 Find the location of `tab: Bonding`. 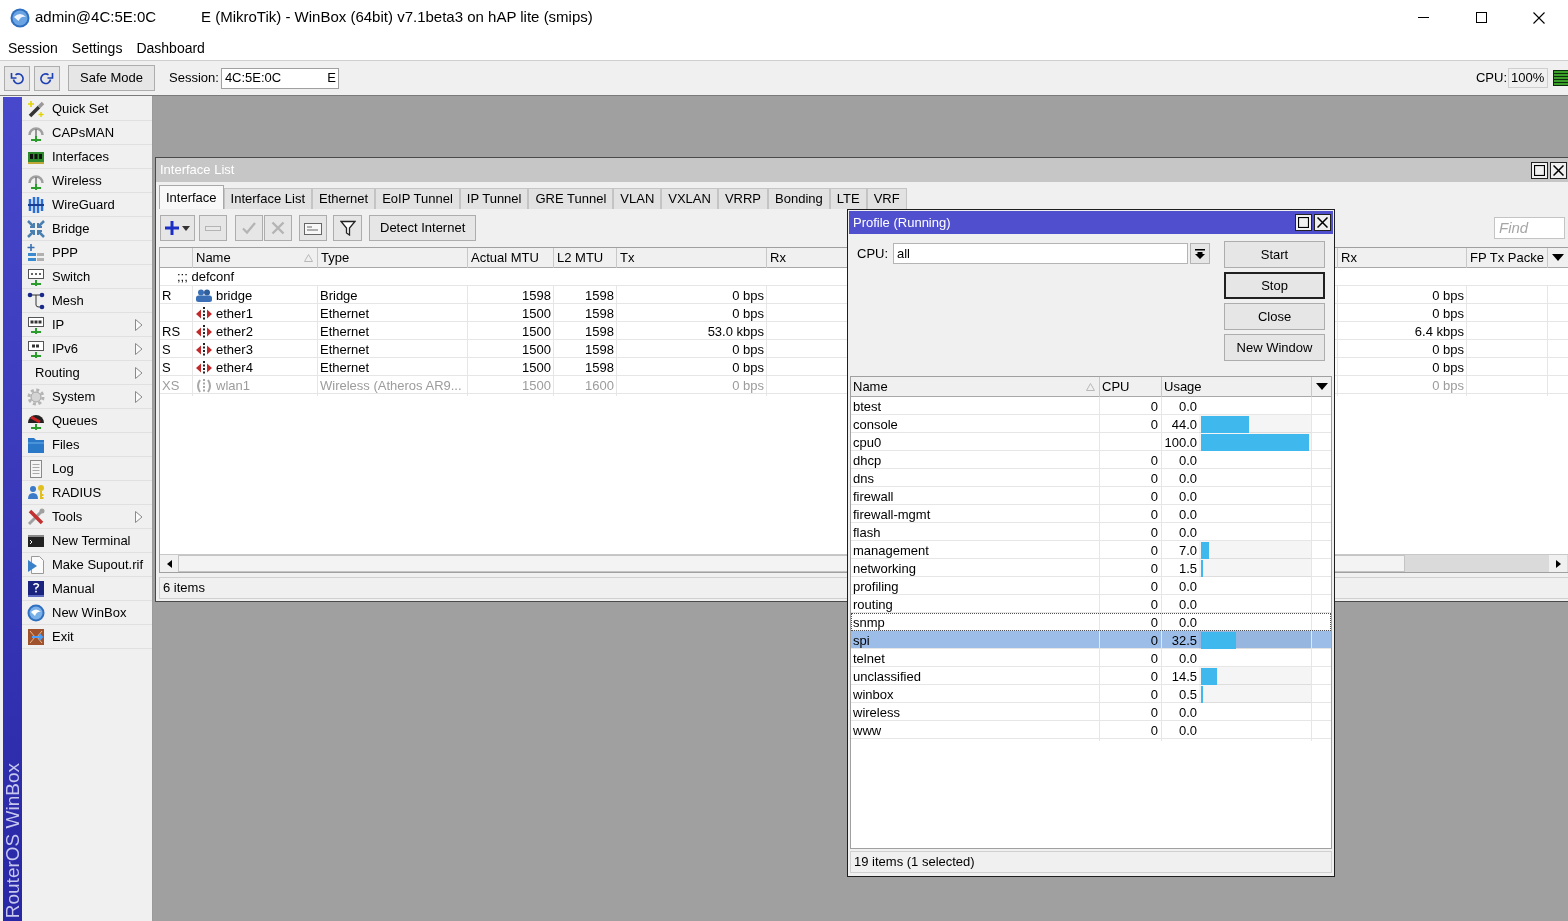

tab: Bonding is located at coordinates (799, 198).